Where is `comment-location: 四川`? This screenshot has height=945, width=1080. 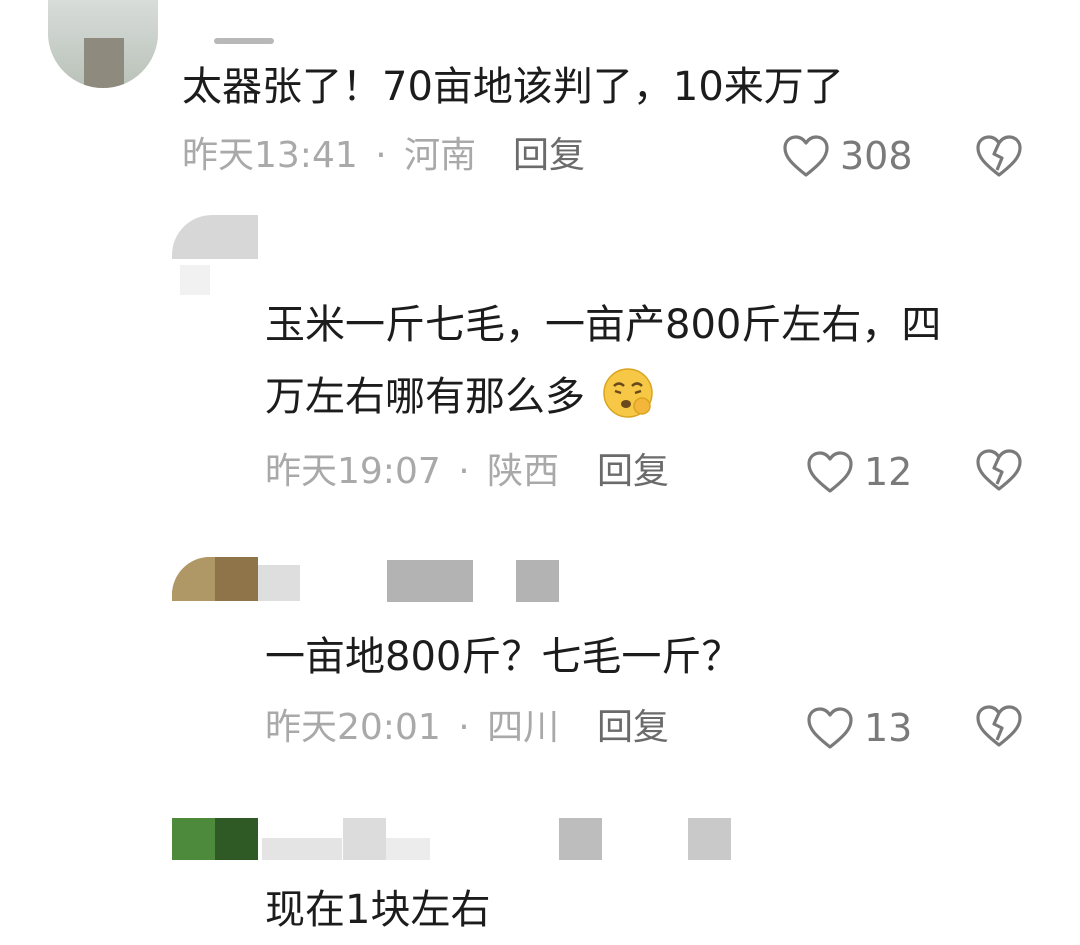
comment-location: 四川 is located at coordinates (523, 727).